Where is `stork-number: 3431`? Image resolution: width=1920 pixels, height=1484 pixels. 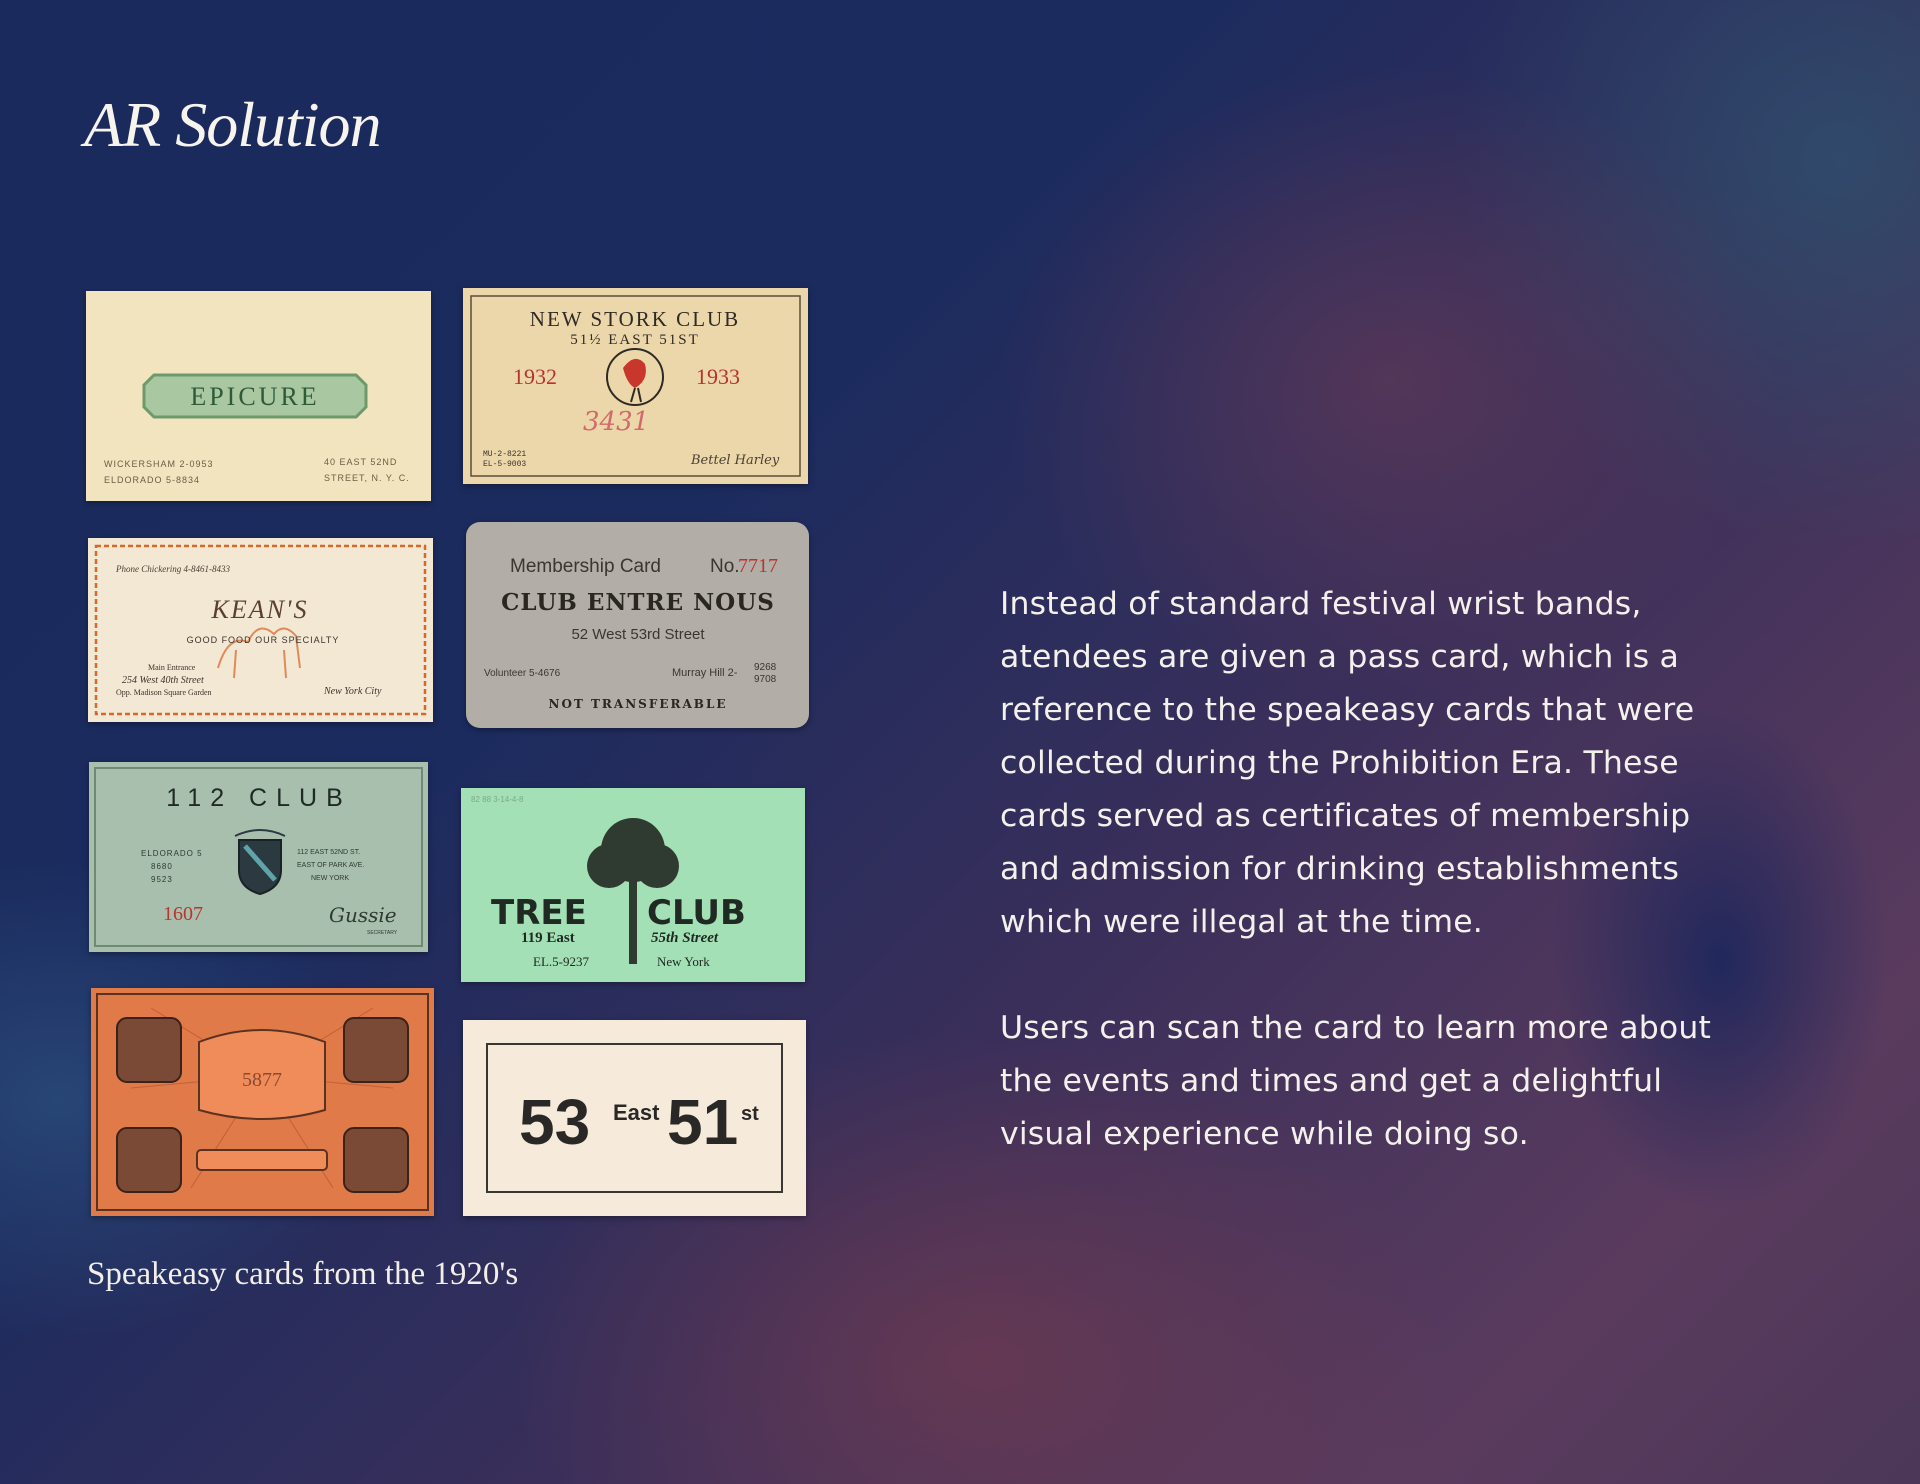 stork-number: 3431 is located at coordinates (616, 422).